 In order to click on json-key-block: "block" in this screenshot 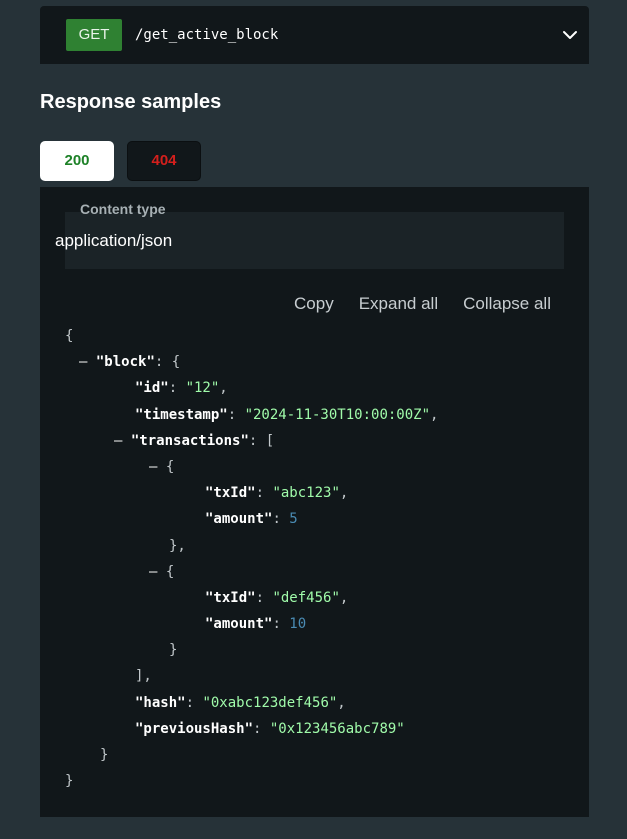, I will do `click(125, 362)`.